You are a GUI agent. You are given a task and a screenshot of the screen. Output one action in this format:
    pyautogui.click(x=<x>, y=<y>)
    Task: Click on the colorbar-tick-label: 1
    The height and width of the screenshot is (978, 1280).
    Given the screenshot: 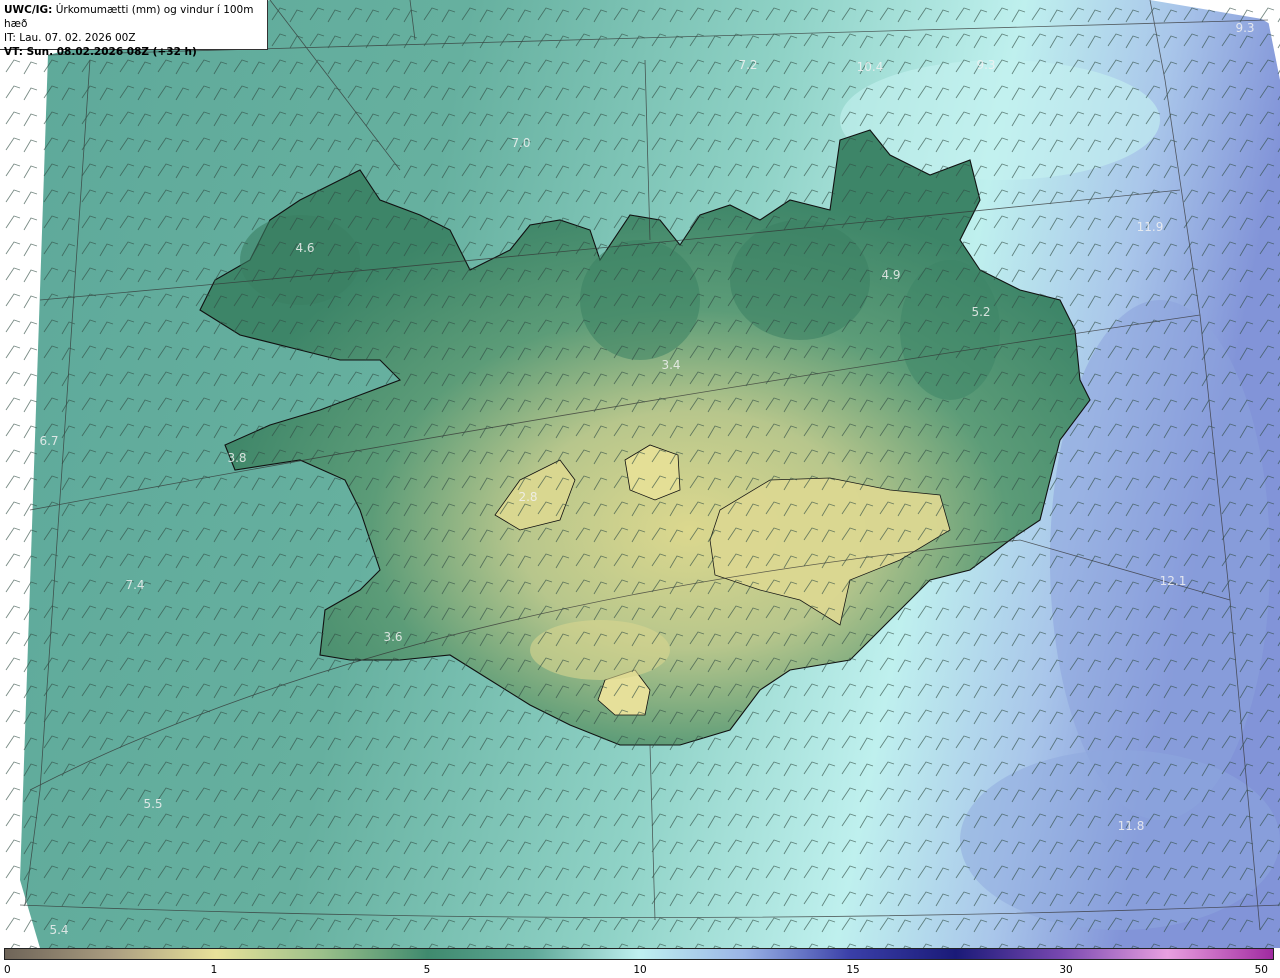 What is the action you would take?
    pyautogui.click(x=214, y=970)
    